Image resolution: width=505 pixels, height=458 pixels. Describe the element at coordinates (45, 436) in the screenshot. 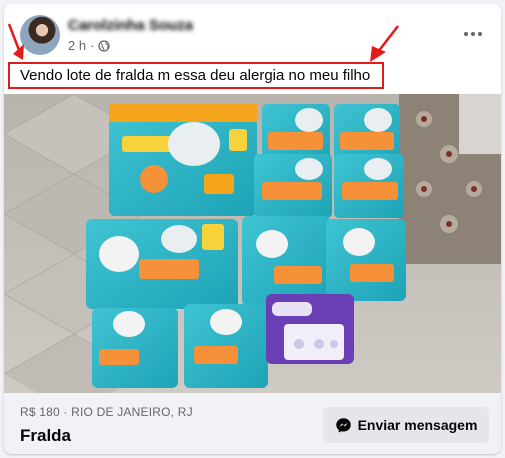

I see `listing-title: Fralda` at that location.